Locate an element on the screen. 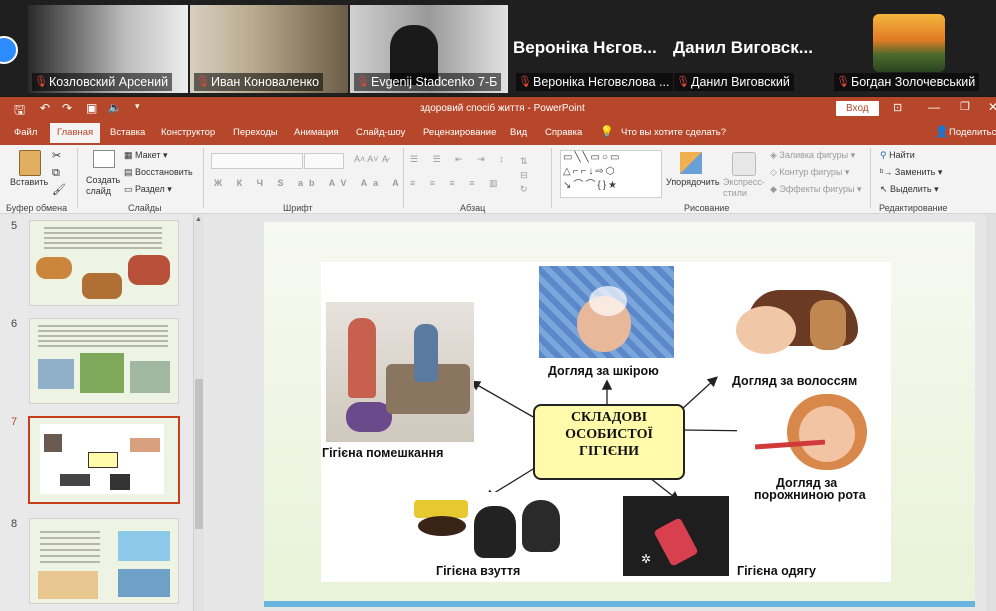 Image resolution: width=996 pixels, height=611 pixels. center-title-line: ОСОБИСТОЇ is located at coordinates (609, 434).